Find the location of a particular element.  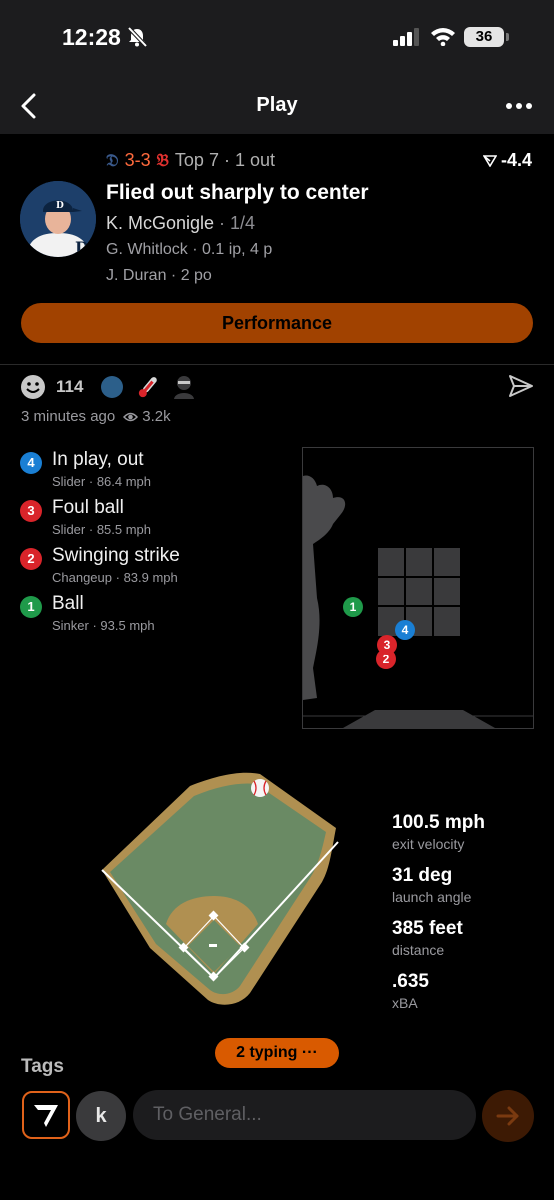

pitch-speed: 93.5 mph is located at coordinates (127, 625).